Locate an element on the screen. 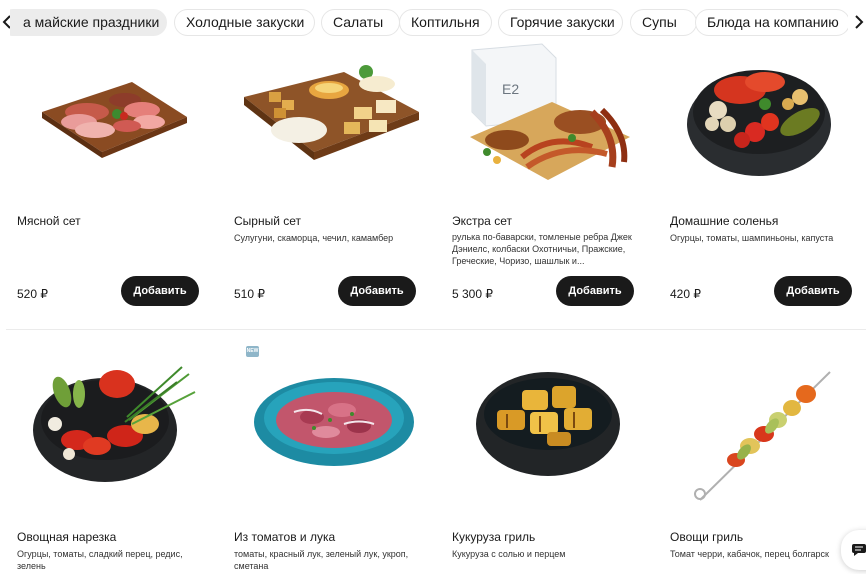  chevron-right-icon is located at coordinates (859, 22).